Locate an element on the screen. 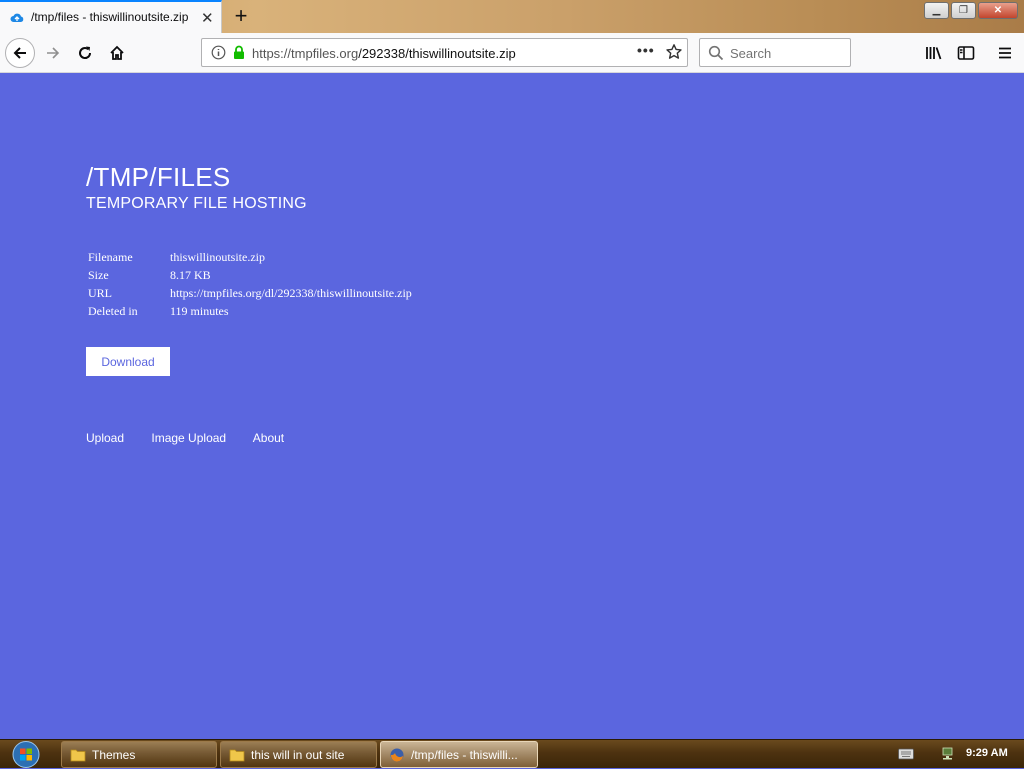  reload-icon is located at coordinates (85, 52).